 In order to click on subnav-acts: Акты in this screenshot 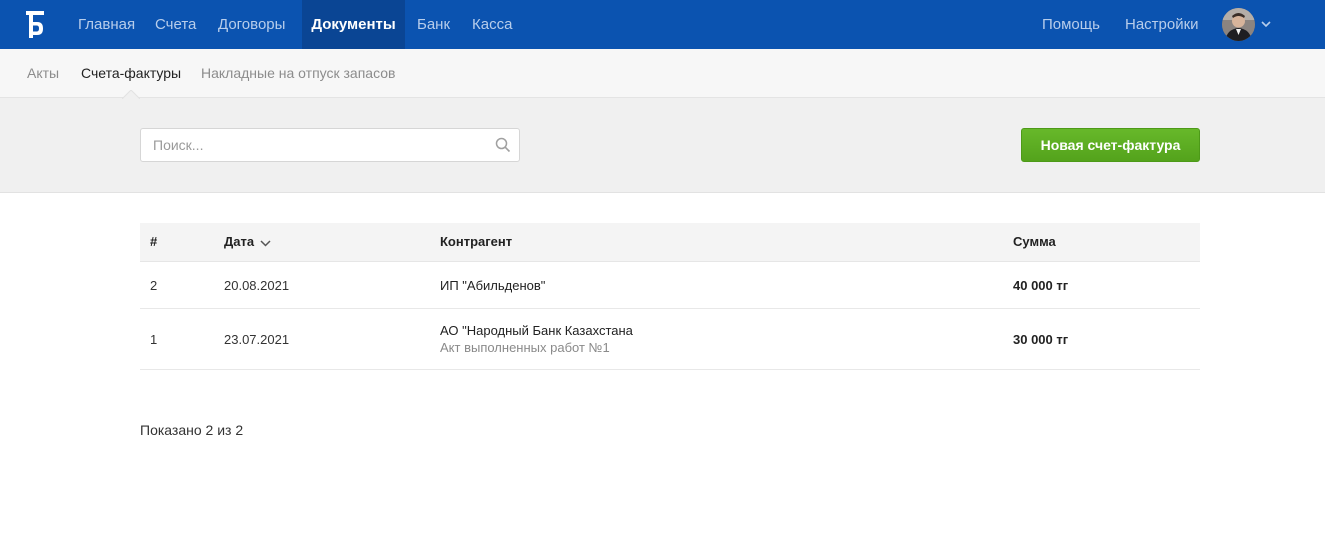, I will do `click(43, 73)`.